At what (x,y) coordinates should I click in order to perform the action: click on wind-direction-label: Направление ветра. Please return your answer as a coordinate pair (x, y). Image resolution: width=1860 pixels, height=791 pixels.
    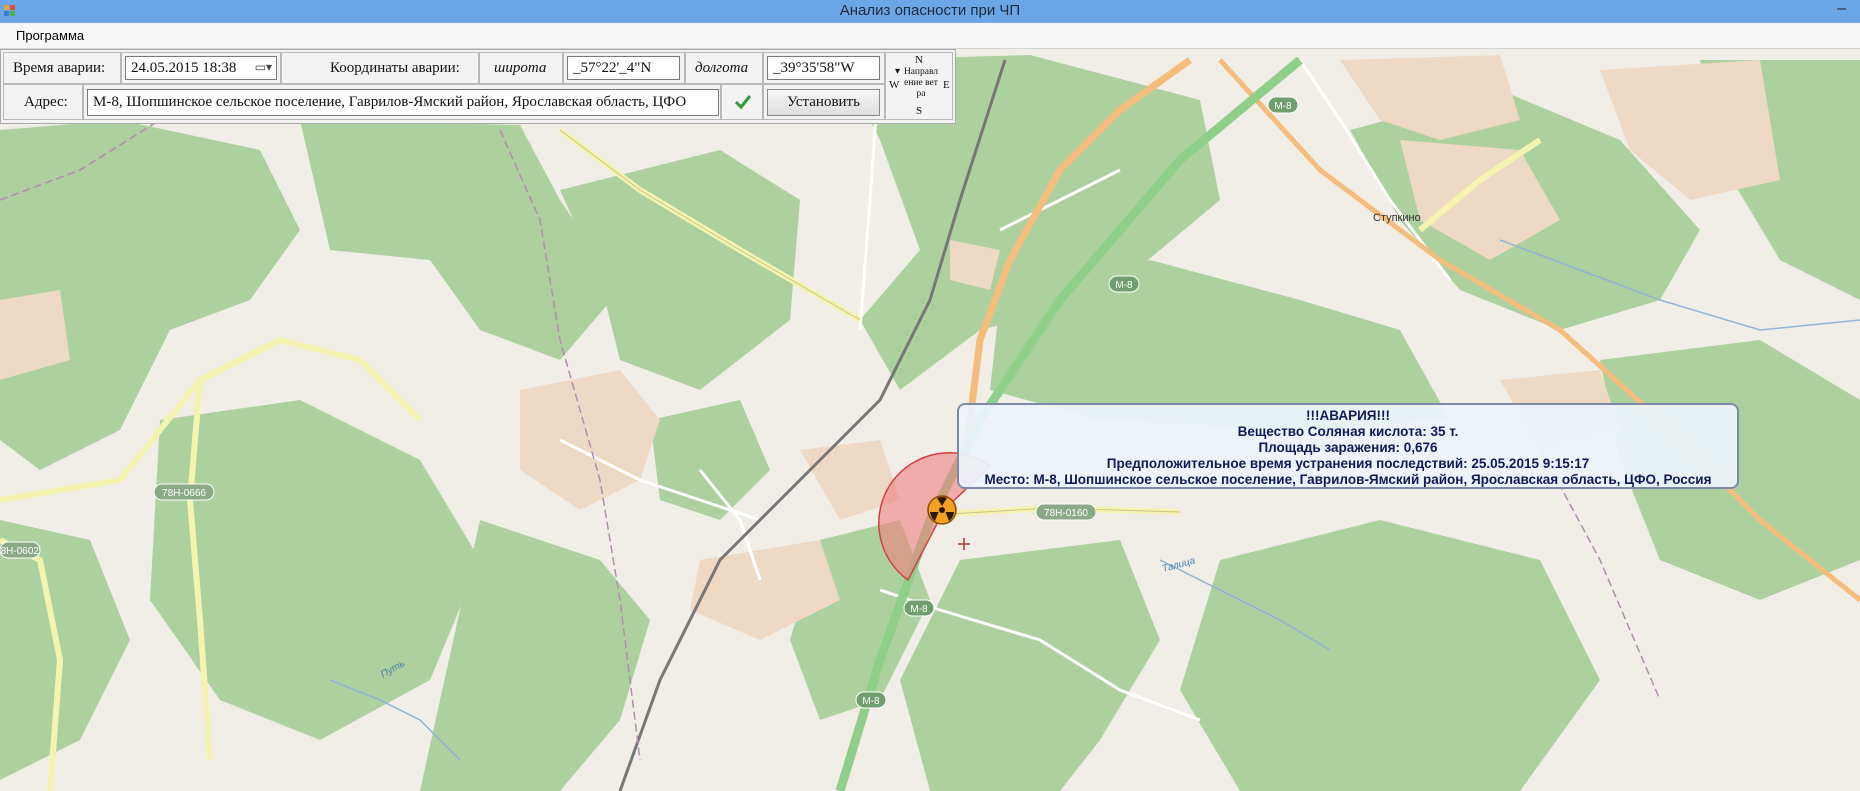
    Looking at the image, I should click on (921, 83).